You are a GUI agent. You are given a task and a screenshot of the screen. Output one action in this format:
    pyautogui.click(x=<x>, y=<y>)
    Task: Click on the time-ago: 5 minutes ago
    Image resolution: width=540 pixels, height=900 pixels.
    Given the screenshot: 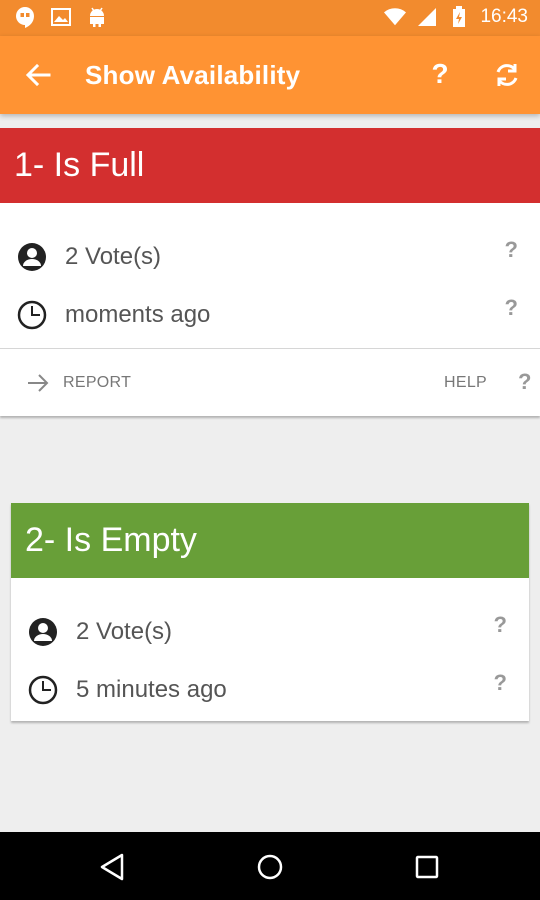 What is the action you would take?
    pyautogui.click(x=151, y=689)
    